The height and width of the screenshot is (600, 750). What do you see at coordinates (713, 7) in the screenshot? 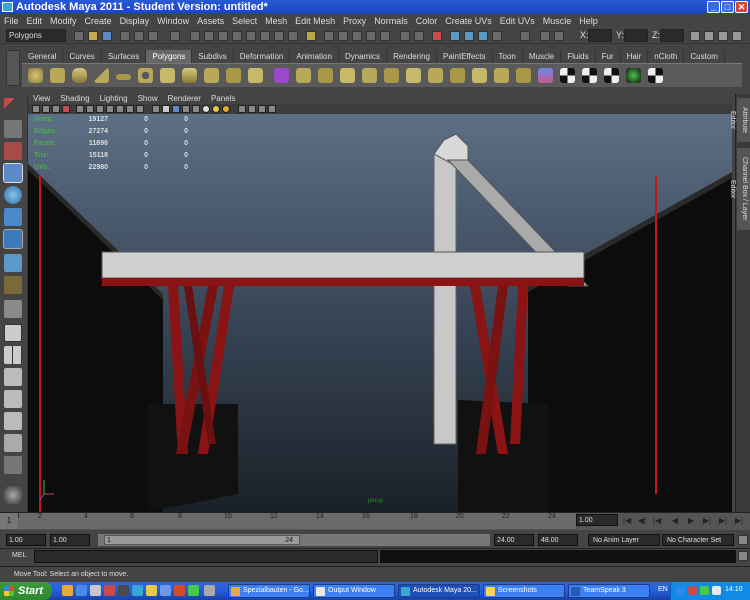
I see `minimize-button: _` at bounding box center [713, 7].